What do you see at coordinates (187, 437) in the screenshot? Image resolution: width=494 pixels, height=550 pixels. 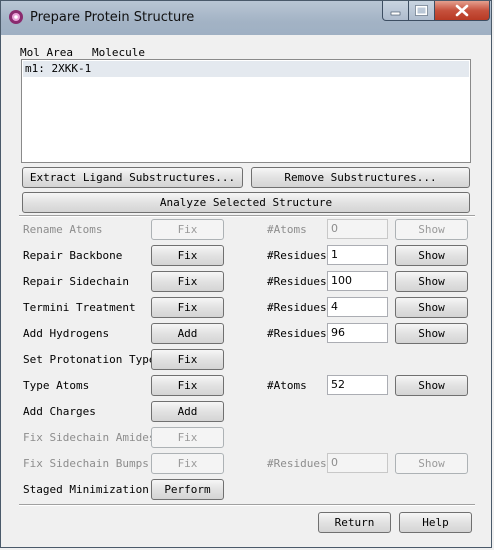 I see `fix-sidechain-amides-fix-button: Fix` at bounding box center [187, 437].